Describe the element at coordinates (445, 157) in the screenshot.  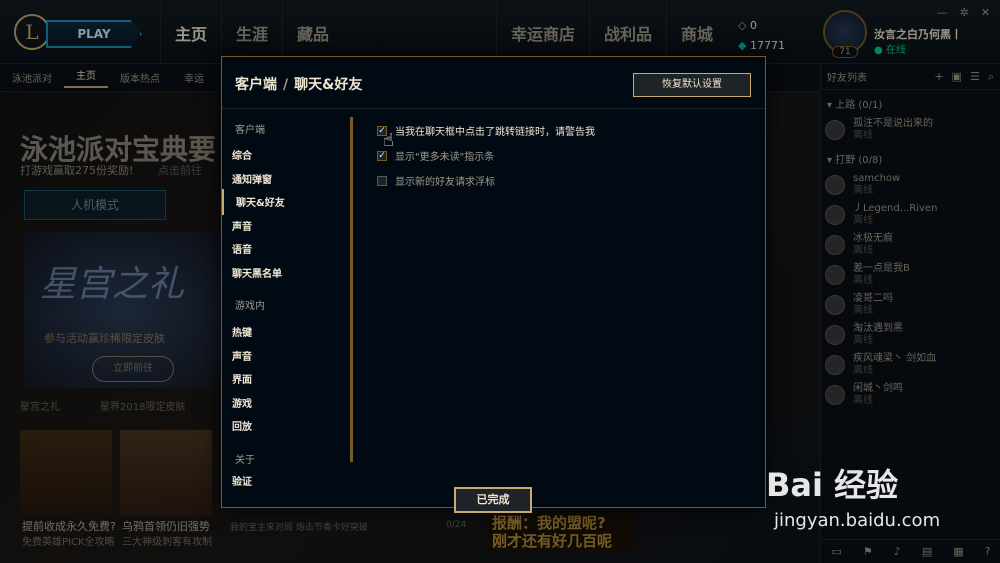
I see `option-label: 显示"更多未读"指示条` at that location.